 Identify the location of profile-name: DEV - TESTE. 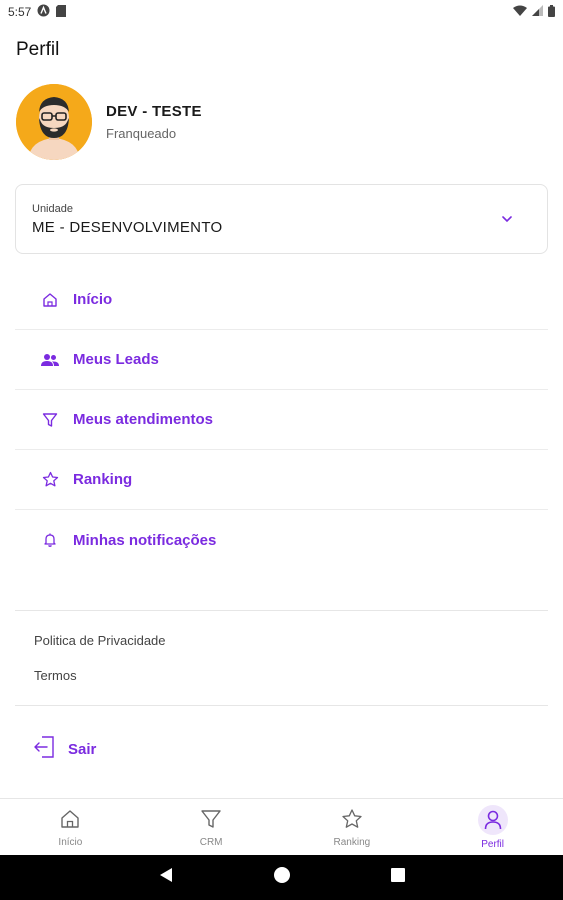
(154, 111).